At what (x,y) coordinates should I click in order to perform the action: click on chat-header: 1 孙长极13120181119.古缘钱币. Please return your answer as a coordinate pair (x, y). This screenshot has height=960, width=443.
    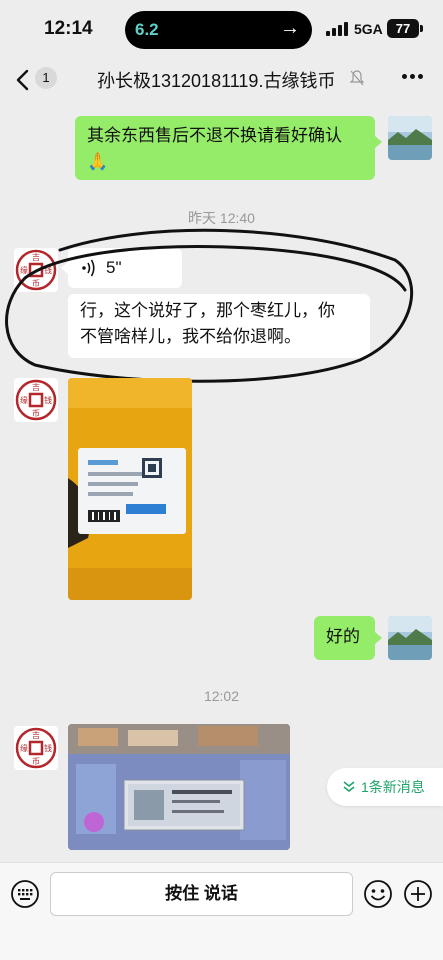
    Looking at the image, I should click on (221, 81).